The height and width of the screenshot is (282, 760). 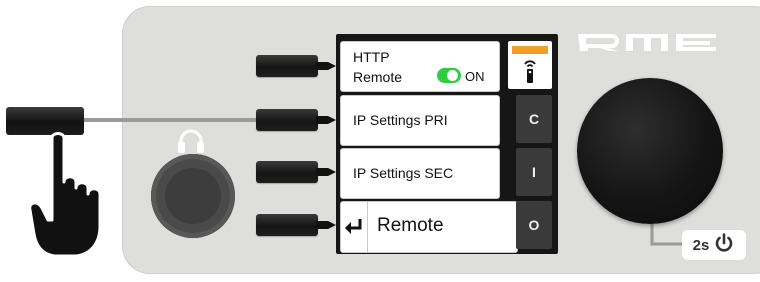 I want to click on menu-item-label: IP Settings PRI, so click(x=400, y=120).